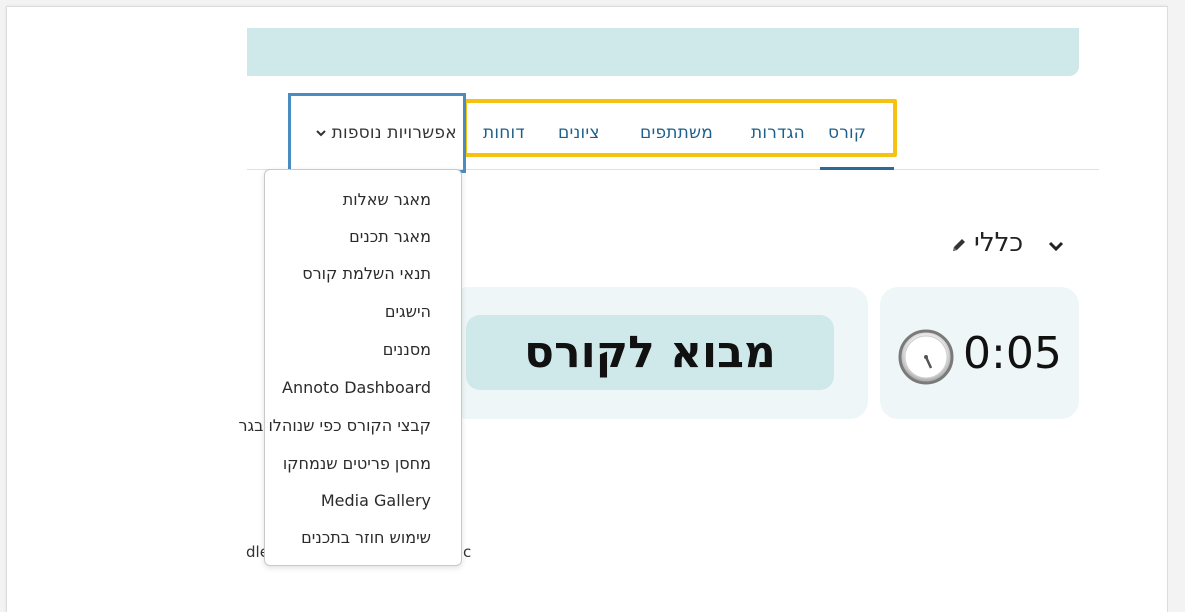 The width and height of the screenshot is (1185, 612). What do you see at coordinates (356, 387) in the screenshot?
I see `dropdown-item-annoto-dashboard: Annoto Dashboard` at bounding box center [356, 387].